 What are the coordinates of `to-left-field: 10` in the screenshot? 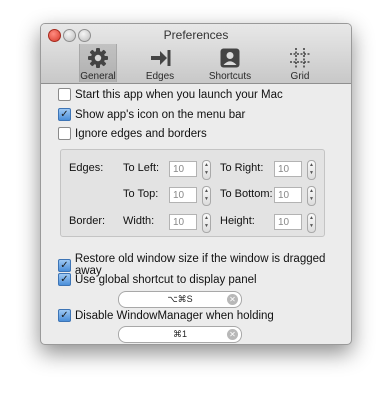 It's located at (183, 169).